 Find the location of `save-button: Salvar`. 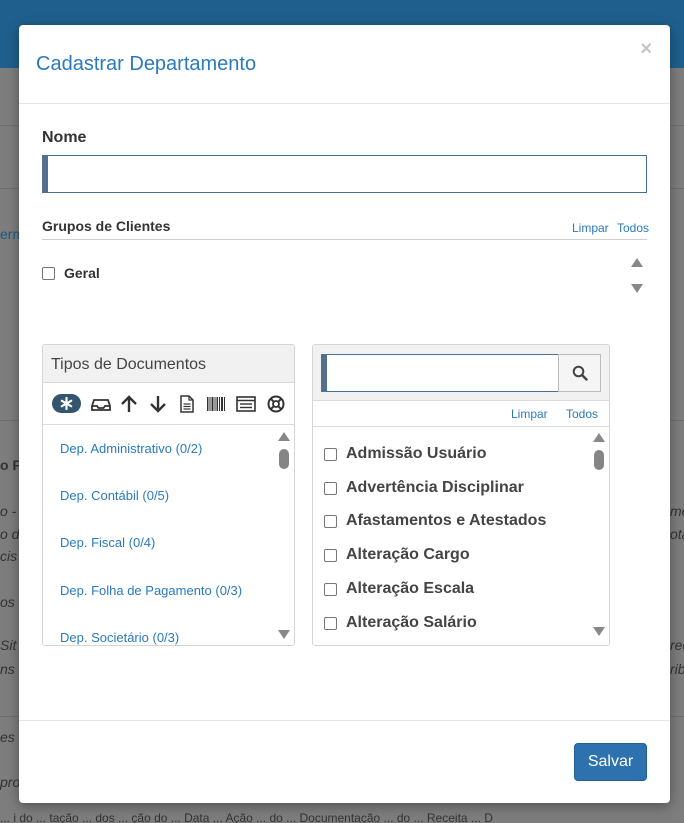

save-button: Salvar is located at coordinates (610, 762).